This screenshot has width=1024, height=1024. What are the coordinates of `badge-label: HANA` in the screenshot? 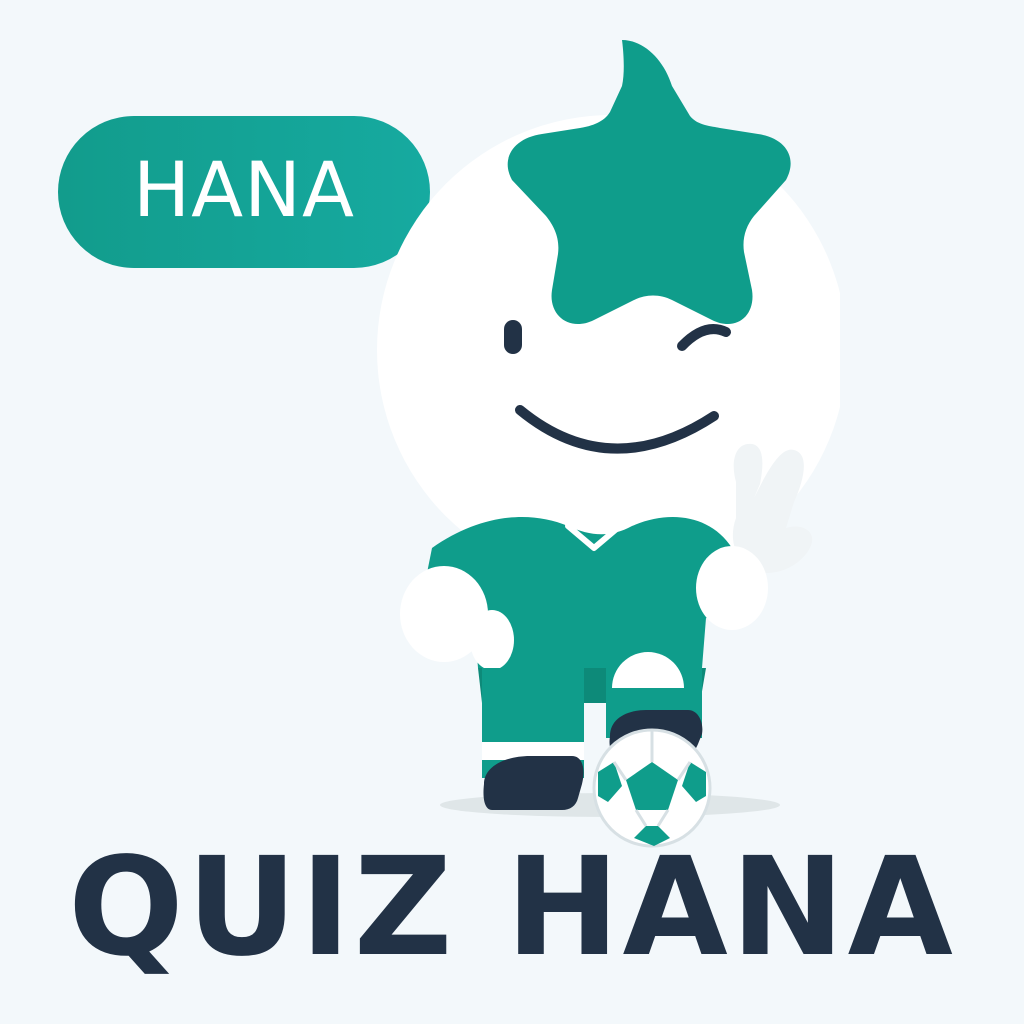 It's located at (244, 189).